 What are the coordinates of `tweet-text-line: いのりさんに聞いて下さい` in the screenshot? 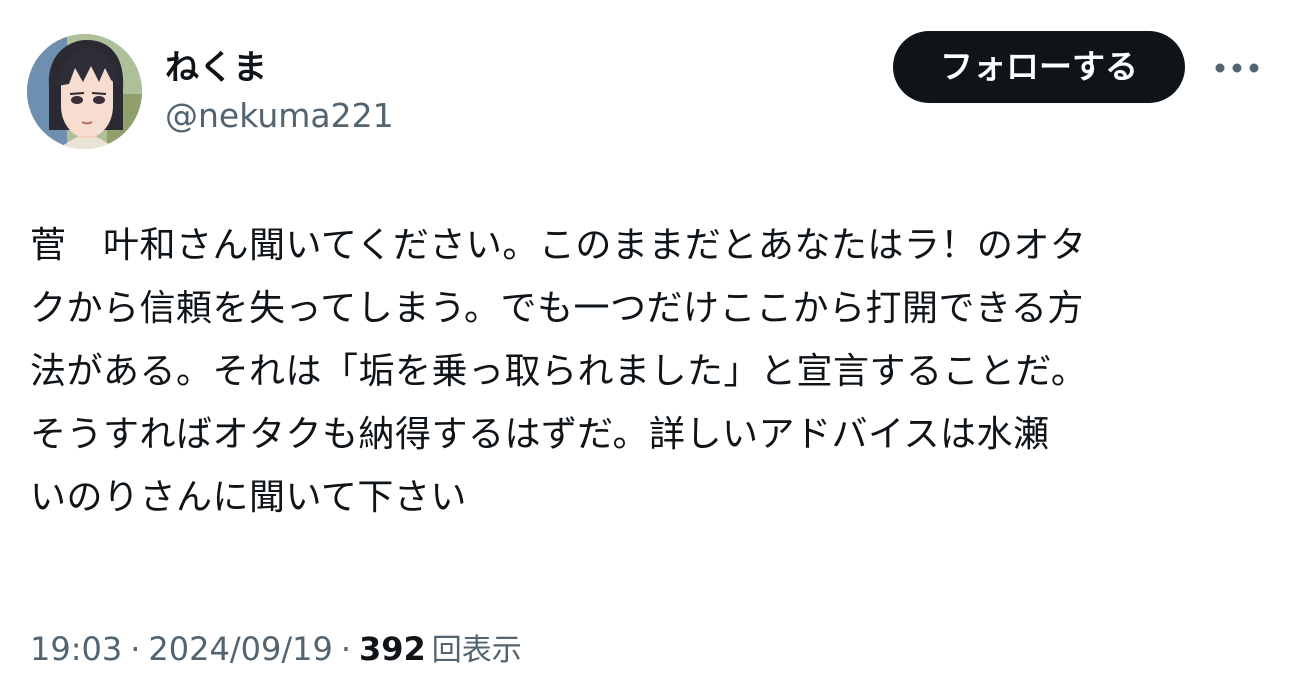 It's located at (248, 497).